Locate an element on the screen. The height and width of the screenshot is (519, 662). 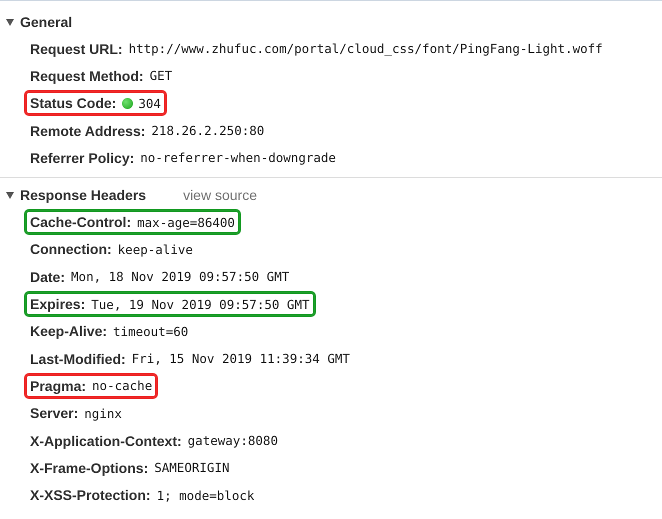
header-value: 218.26.2.250:80 is located at coordinates (207, 130).